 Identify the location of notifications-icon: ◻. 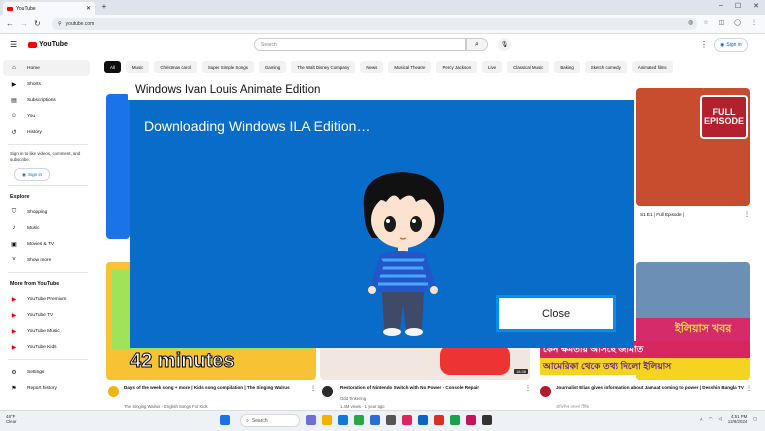
(755, 419).